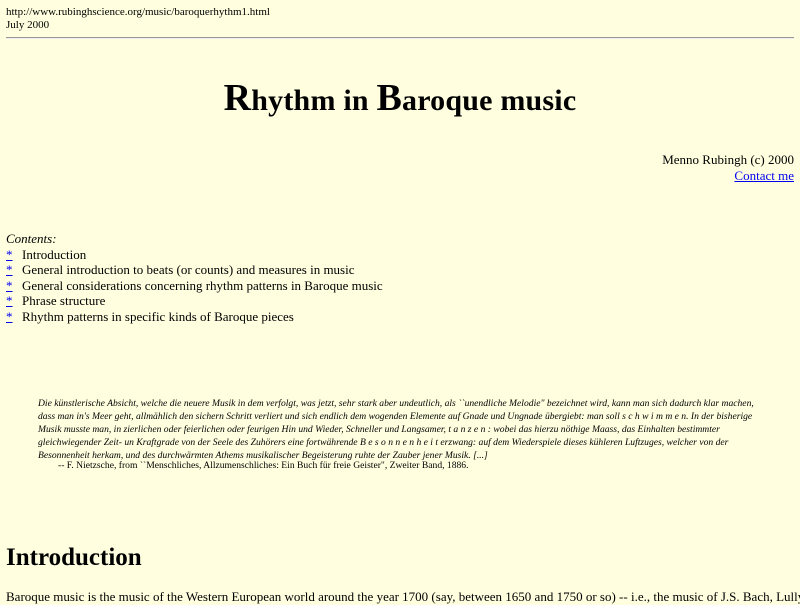 This screenshot has width=800, height=605. What do you see at coordinates (14, 301) in the screenshot?
I see `contents-link-phrase: *` at bounding box center [14, 301].